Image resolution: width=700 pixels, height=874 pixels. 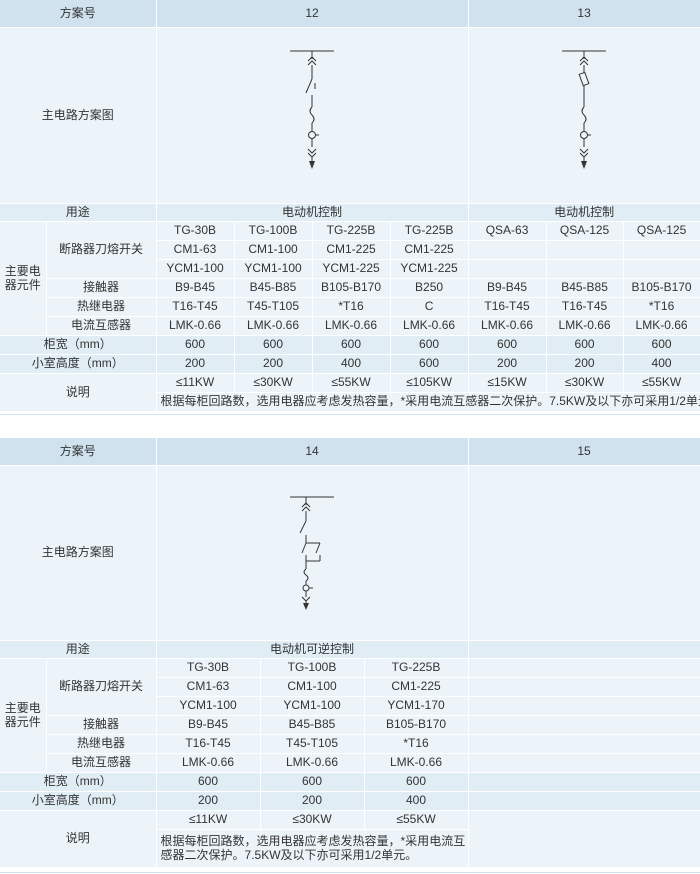 I want to click on purpose-value: 电动机控制, so click(x=312, y=212).